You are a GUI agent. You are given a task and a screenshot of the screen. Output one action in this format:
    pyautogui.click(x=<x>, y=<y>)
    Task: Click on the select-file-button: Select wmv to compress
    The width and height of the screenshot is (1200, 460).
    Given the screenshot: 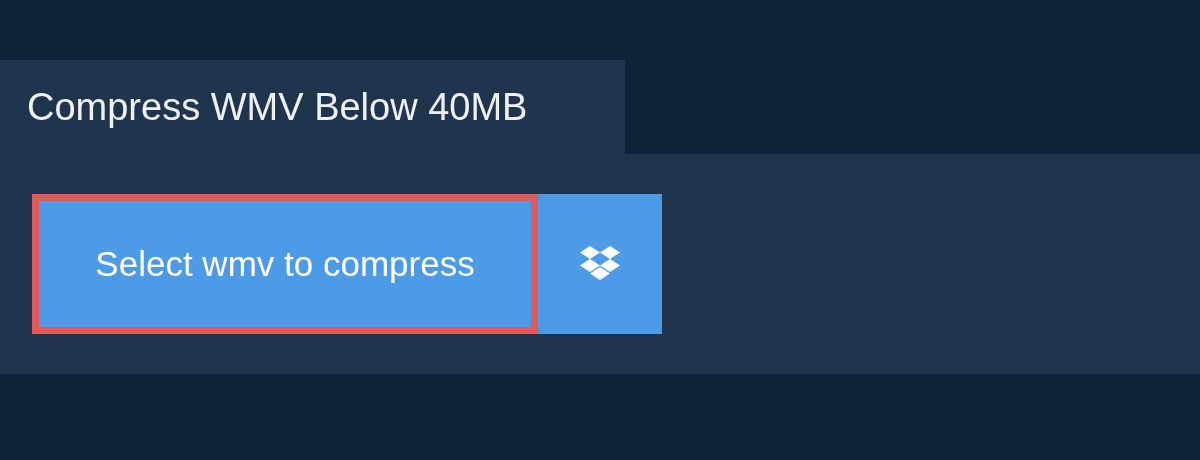 What is the action you would take?
    pyautogui.click(x=285, y=264)
    